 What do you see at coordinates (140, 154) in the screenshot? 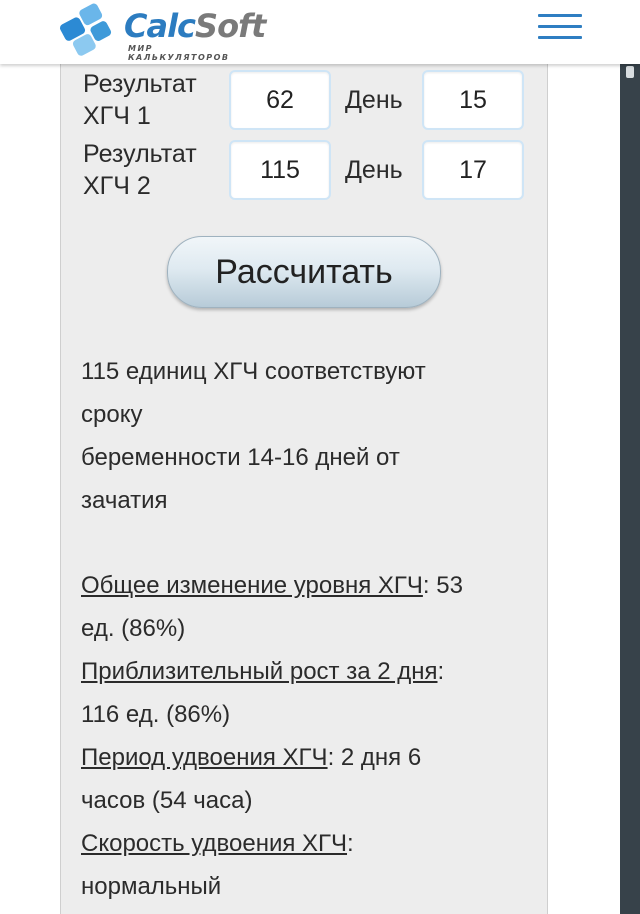
I see `hcg2-label-line1: Результат` at bounding box center [140, 154].